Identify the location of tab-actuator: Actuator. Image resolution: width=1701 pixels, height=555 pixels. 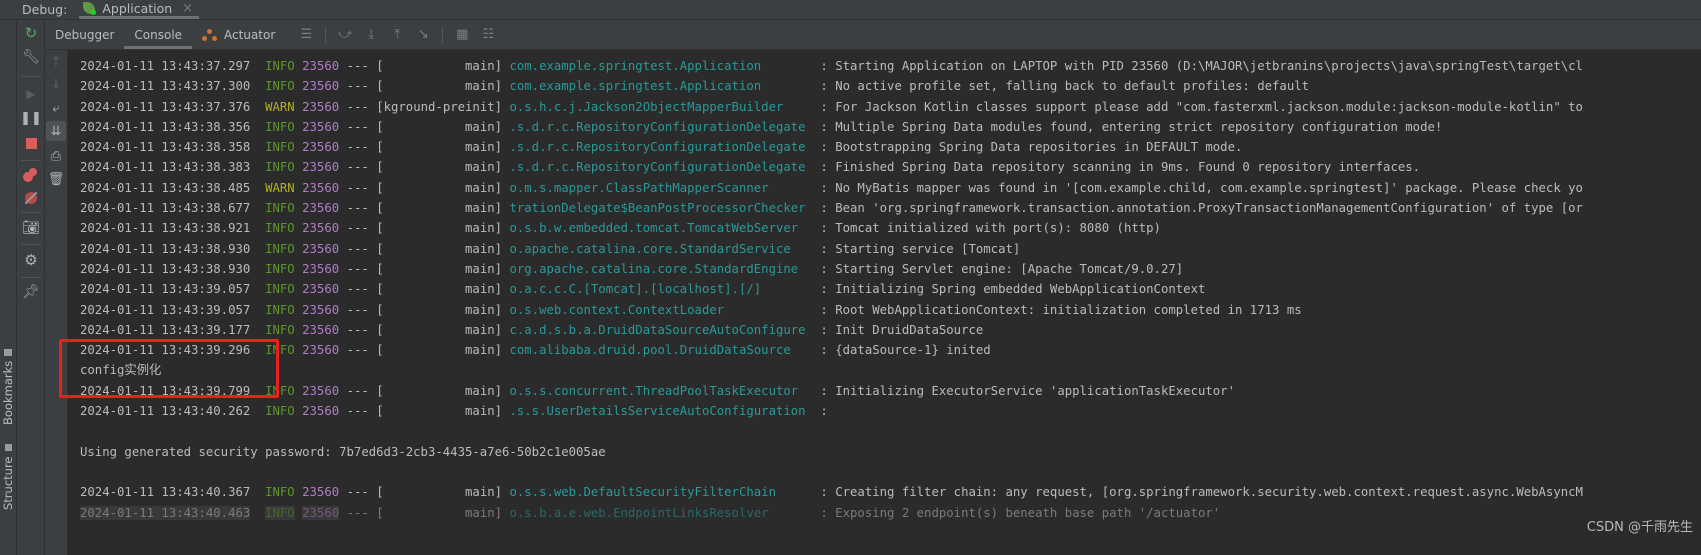
(238, 34).